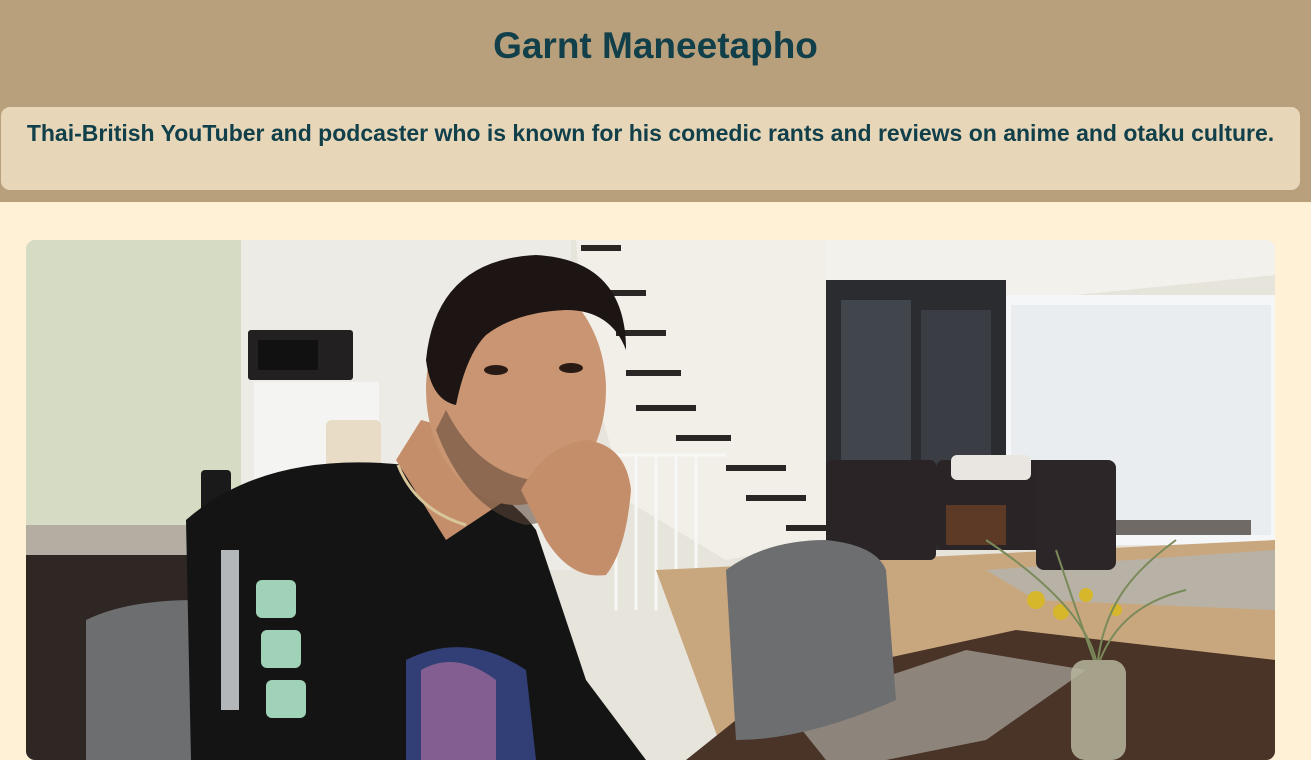 Image resolution: width=1311 pixels, height=760 pixels. I want to click on page-title: Garnt Maneetapho, so click(655, 45).